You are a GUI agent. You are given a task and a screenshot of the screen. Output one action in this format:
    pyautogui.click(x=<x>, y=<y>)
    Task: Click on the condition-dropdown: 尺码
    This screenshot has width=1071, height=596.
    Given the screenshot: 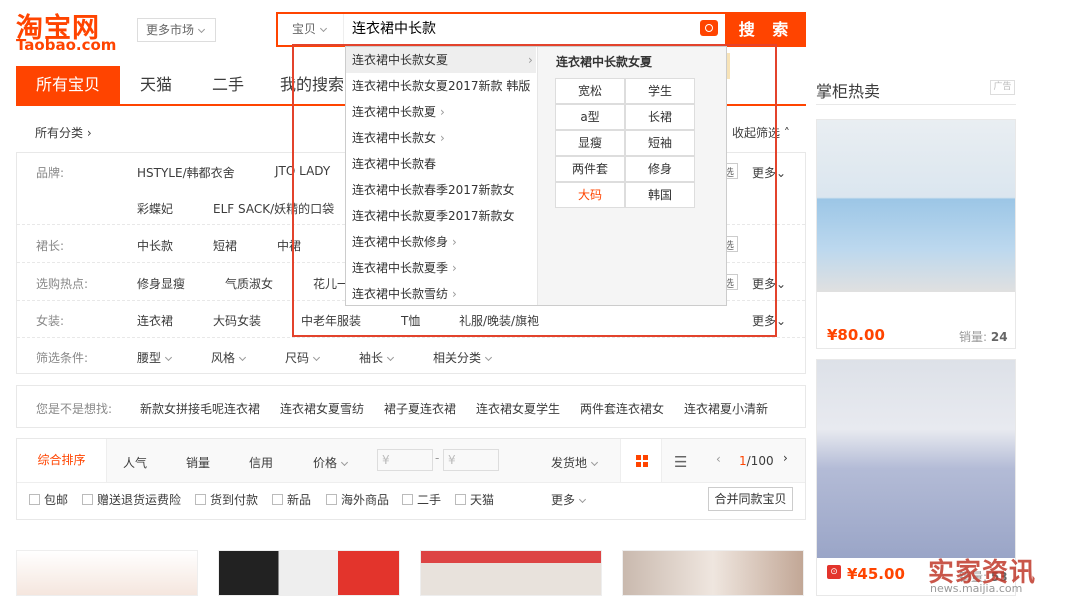 What is the action you would take?
    pyautogui.click(x=303, y=357)
    